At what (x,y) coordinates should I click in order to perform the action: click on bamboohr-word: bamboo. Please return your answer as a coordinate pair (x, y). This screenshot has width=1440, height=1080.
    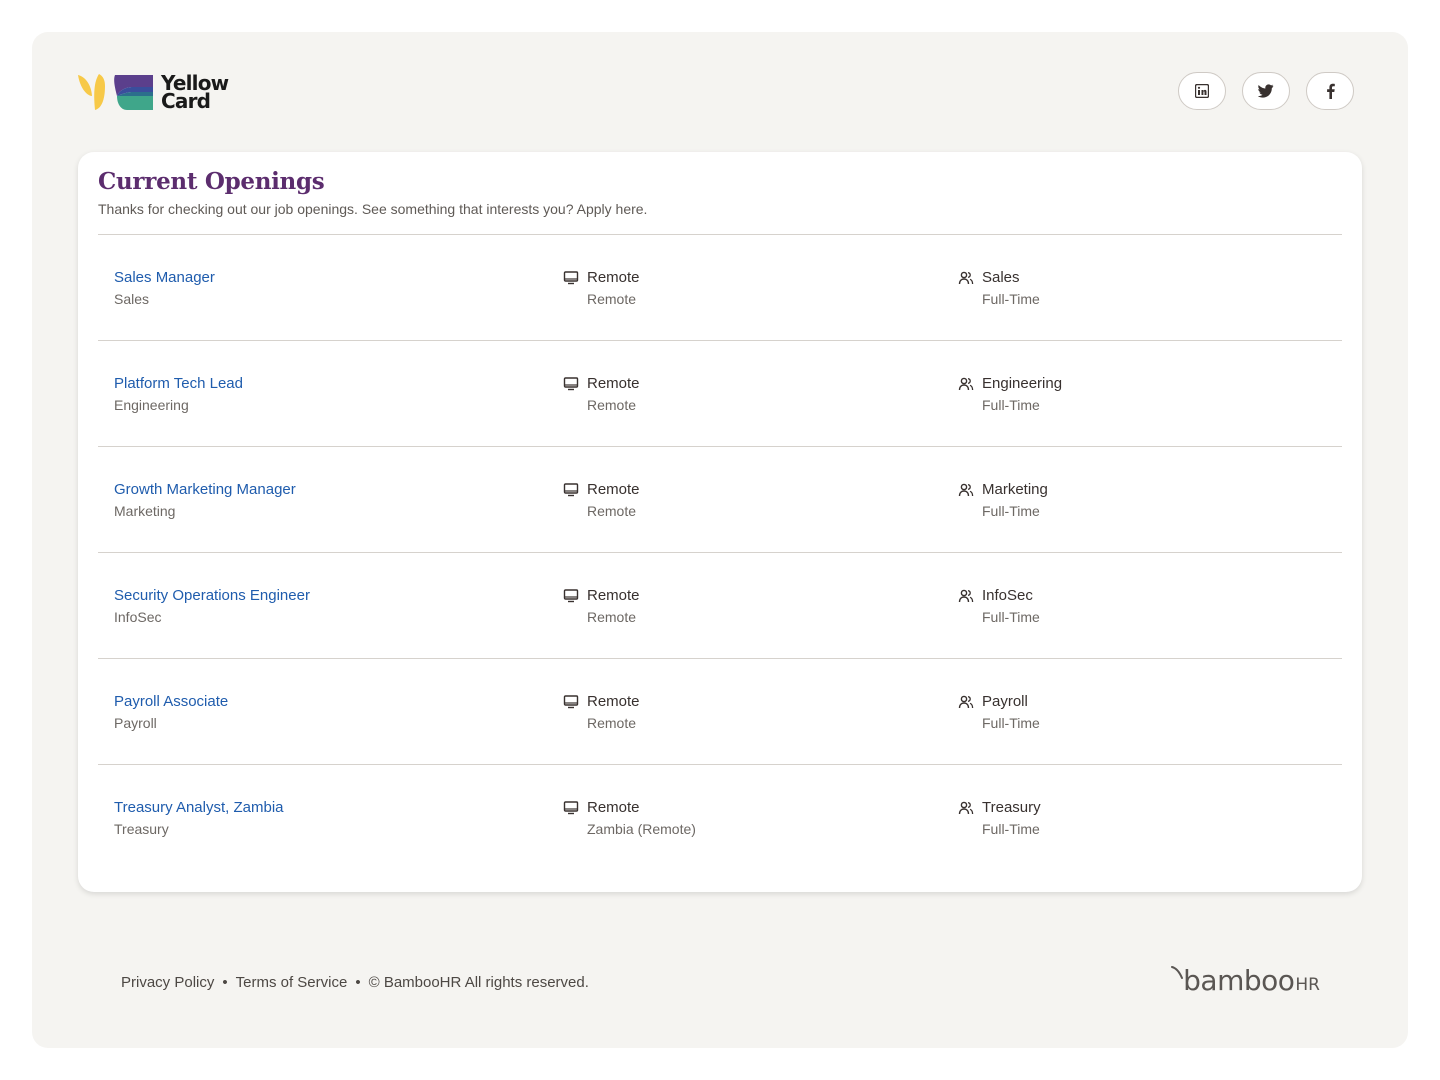
    Looking at the image, I should click on (1239, 980).